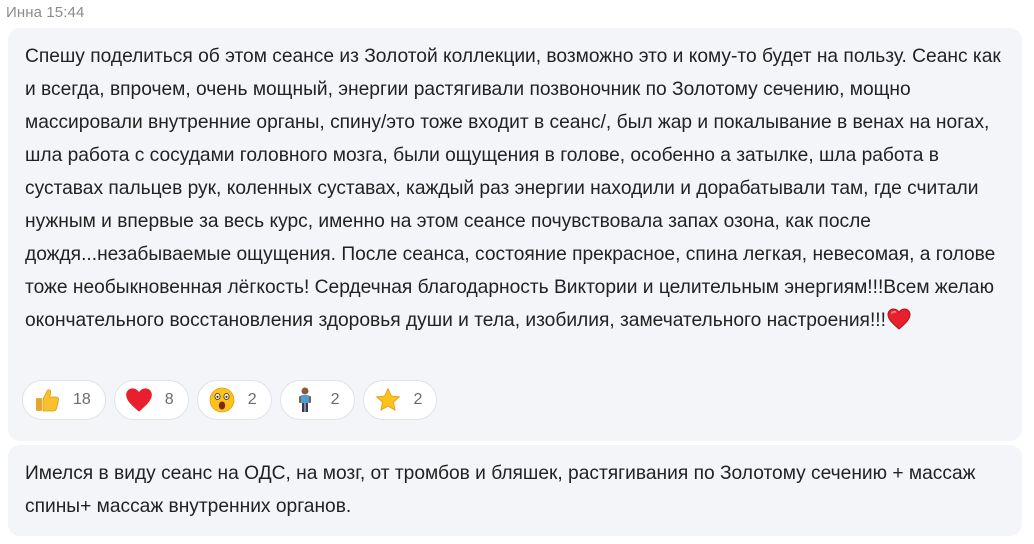  What do you see at coordinates (388, 400) in the screenshot?
I see `star-icon` at bounding box center [388, 400].